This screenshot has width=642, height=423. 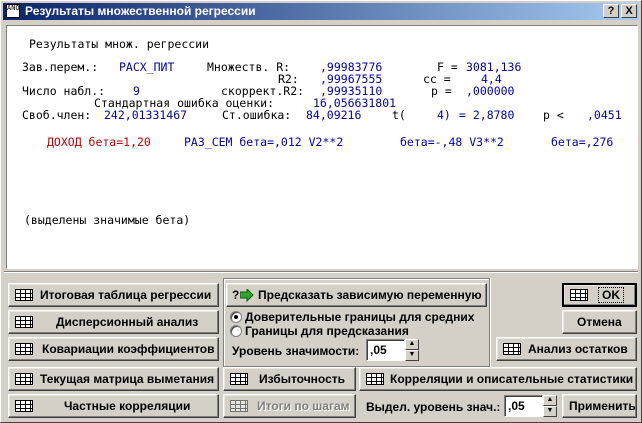 What do you see at coordinates (399, 115) in the screenshot?
I see `t-label: t(` at bounding box center [399, 115].